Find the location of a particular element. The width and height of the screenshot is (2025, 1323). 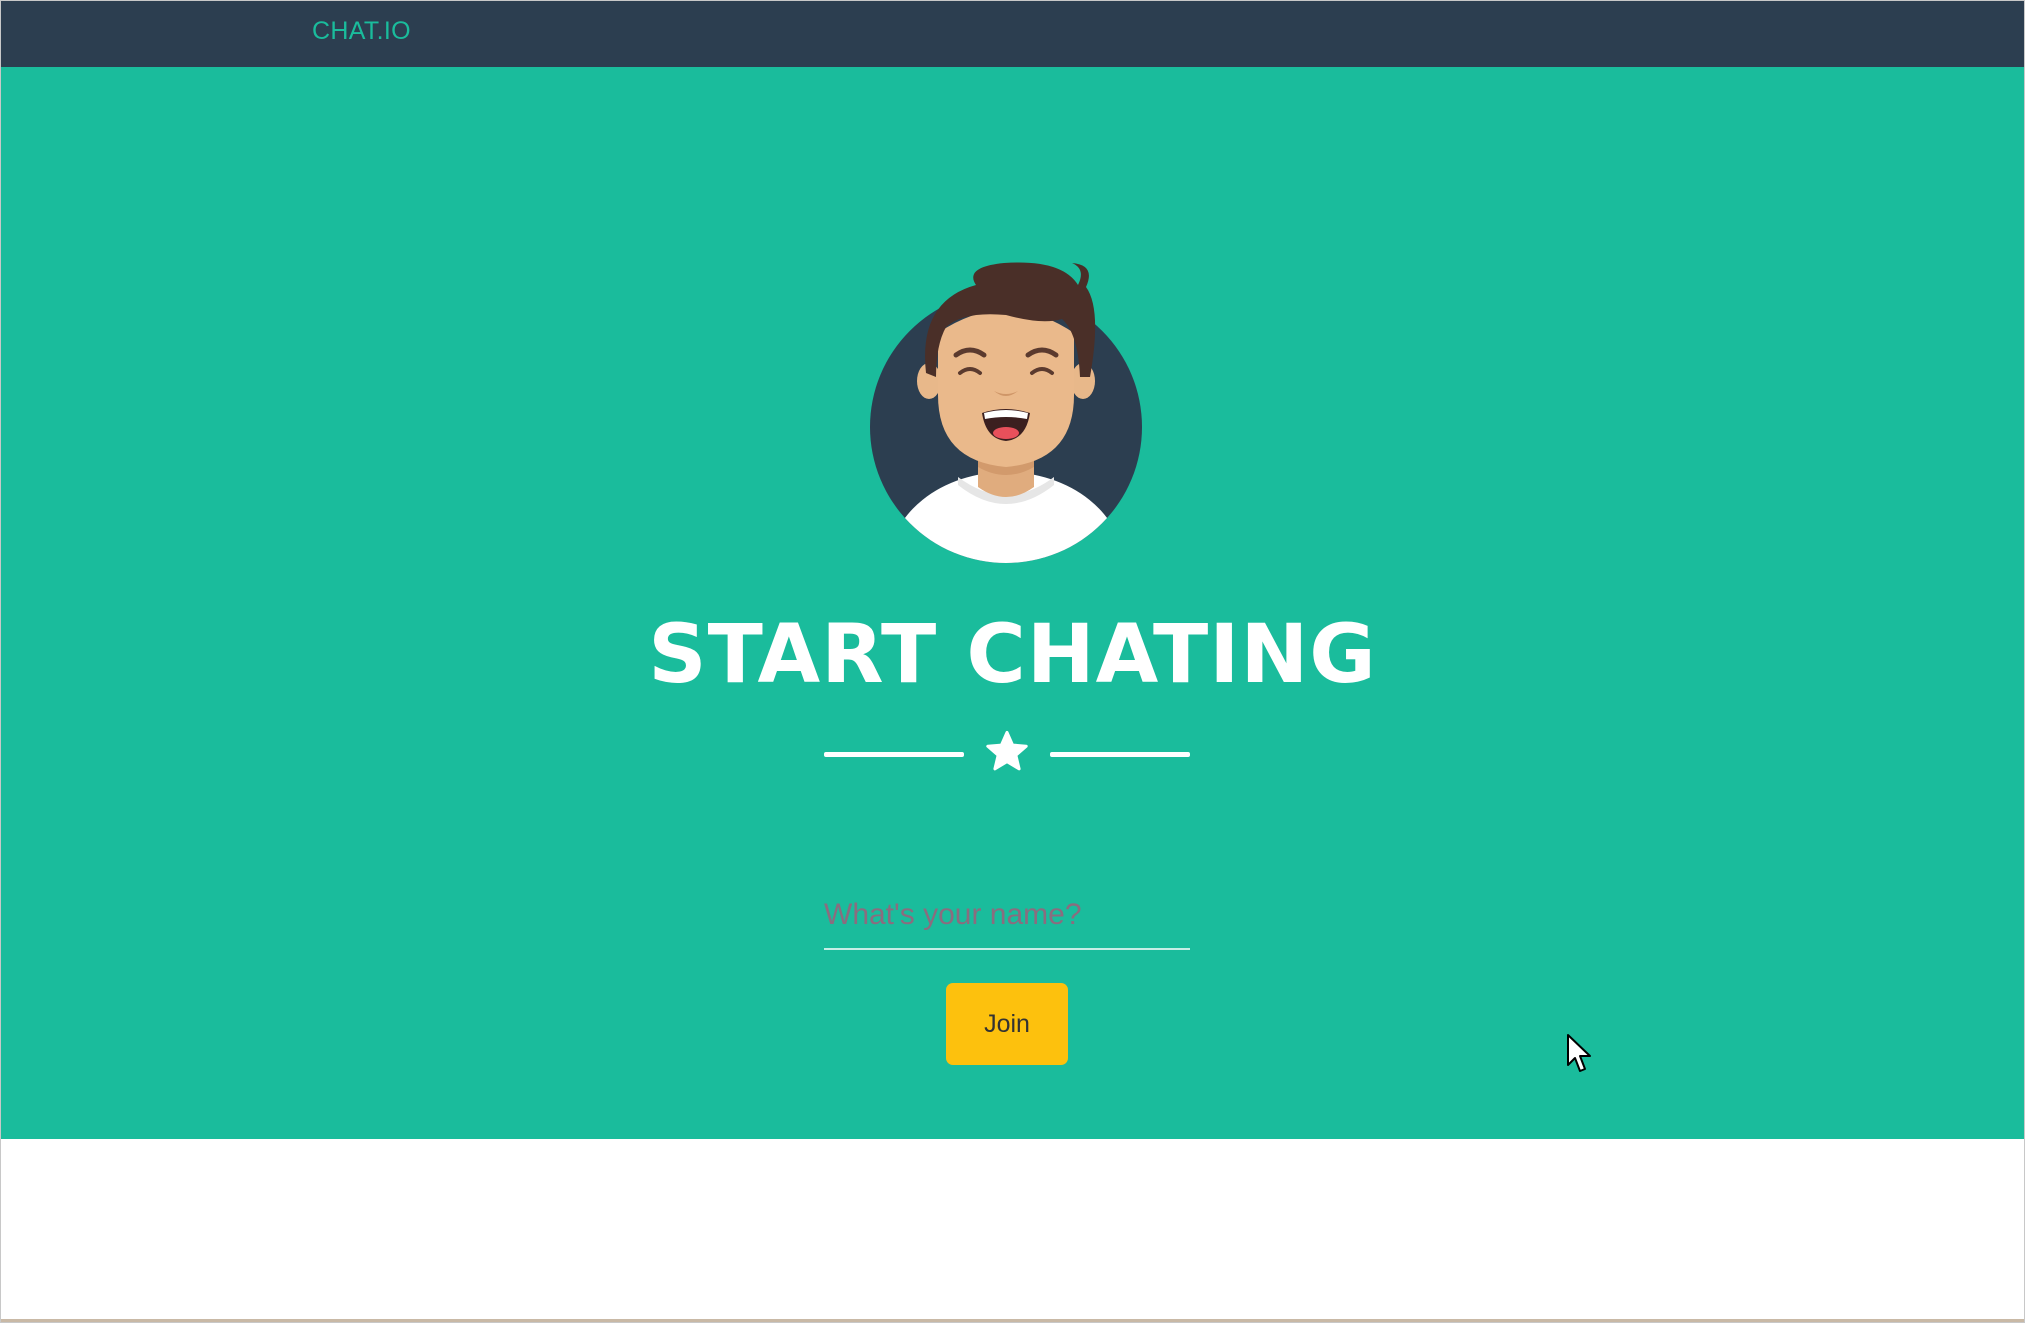

star-divider is located at coordinates (1007, 755).